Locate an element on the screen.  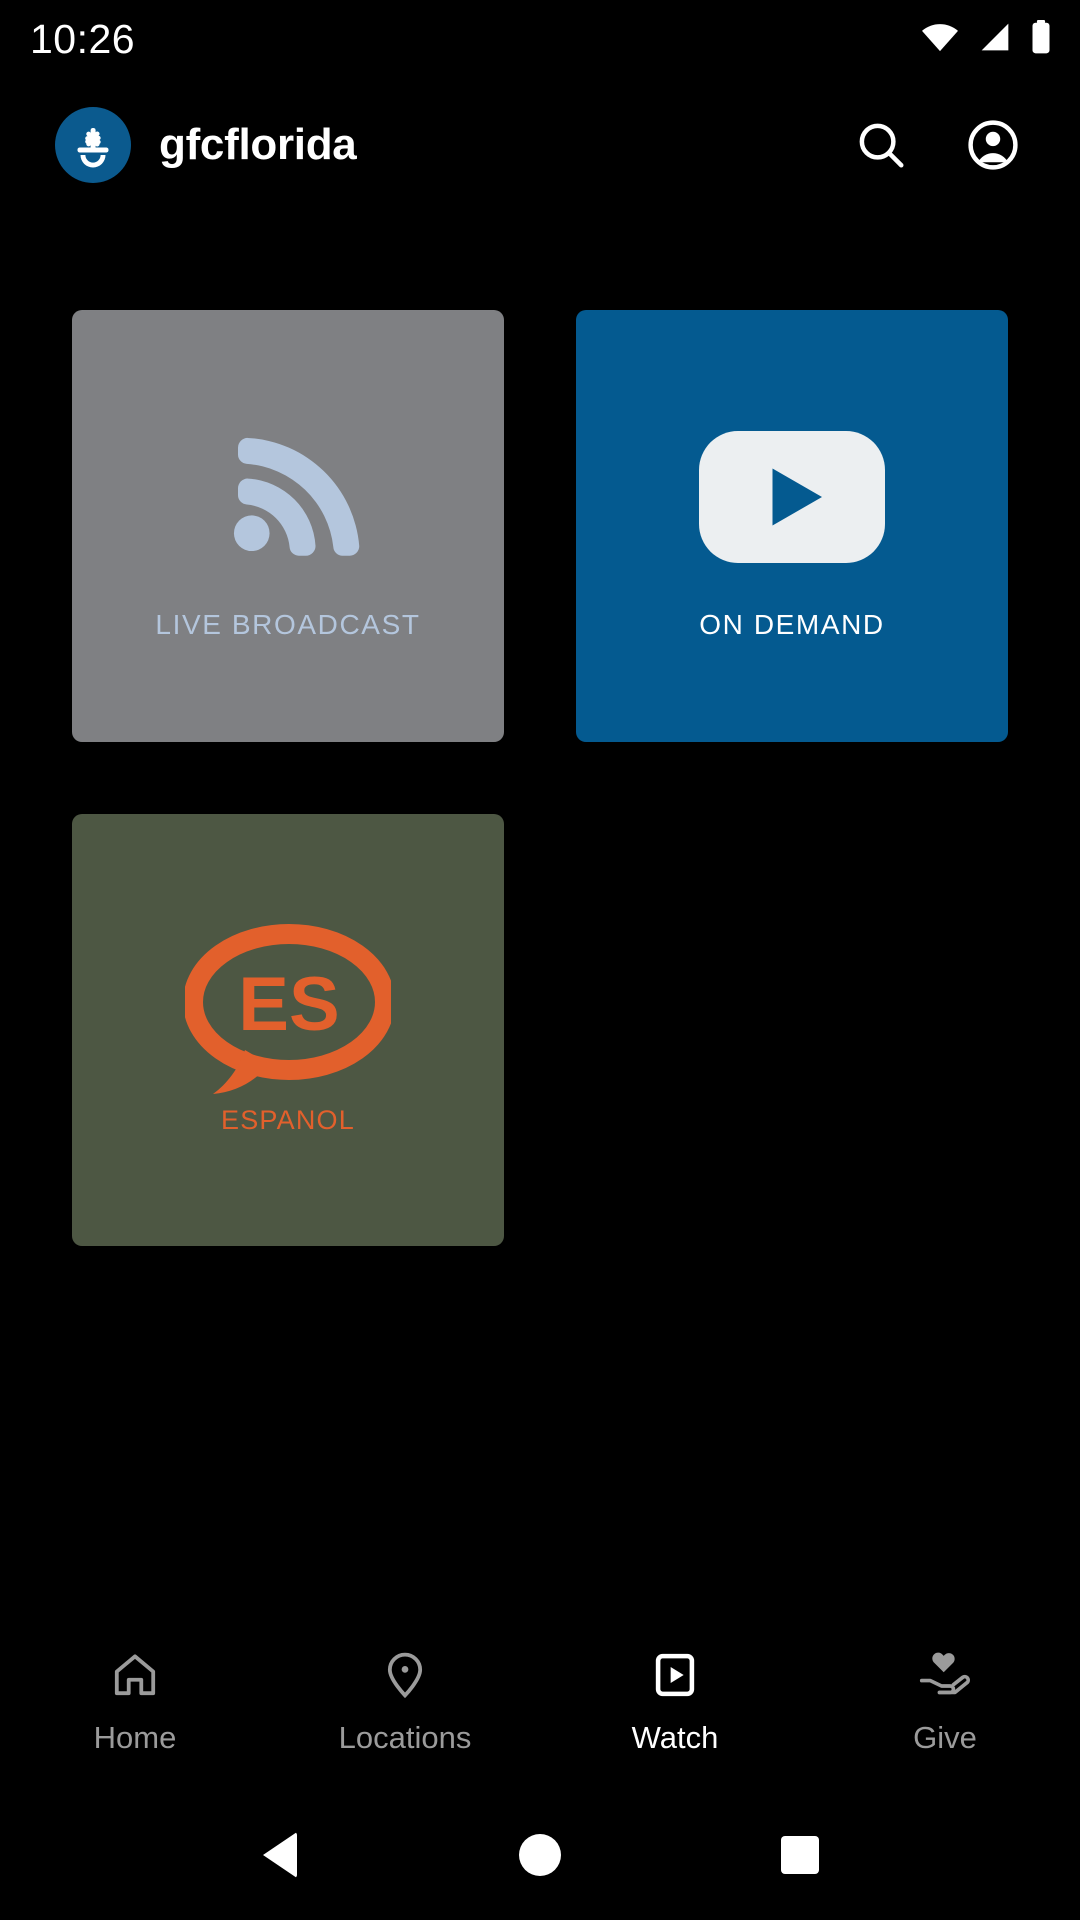
square-recents-icon is located at coordinates (800, 1855).